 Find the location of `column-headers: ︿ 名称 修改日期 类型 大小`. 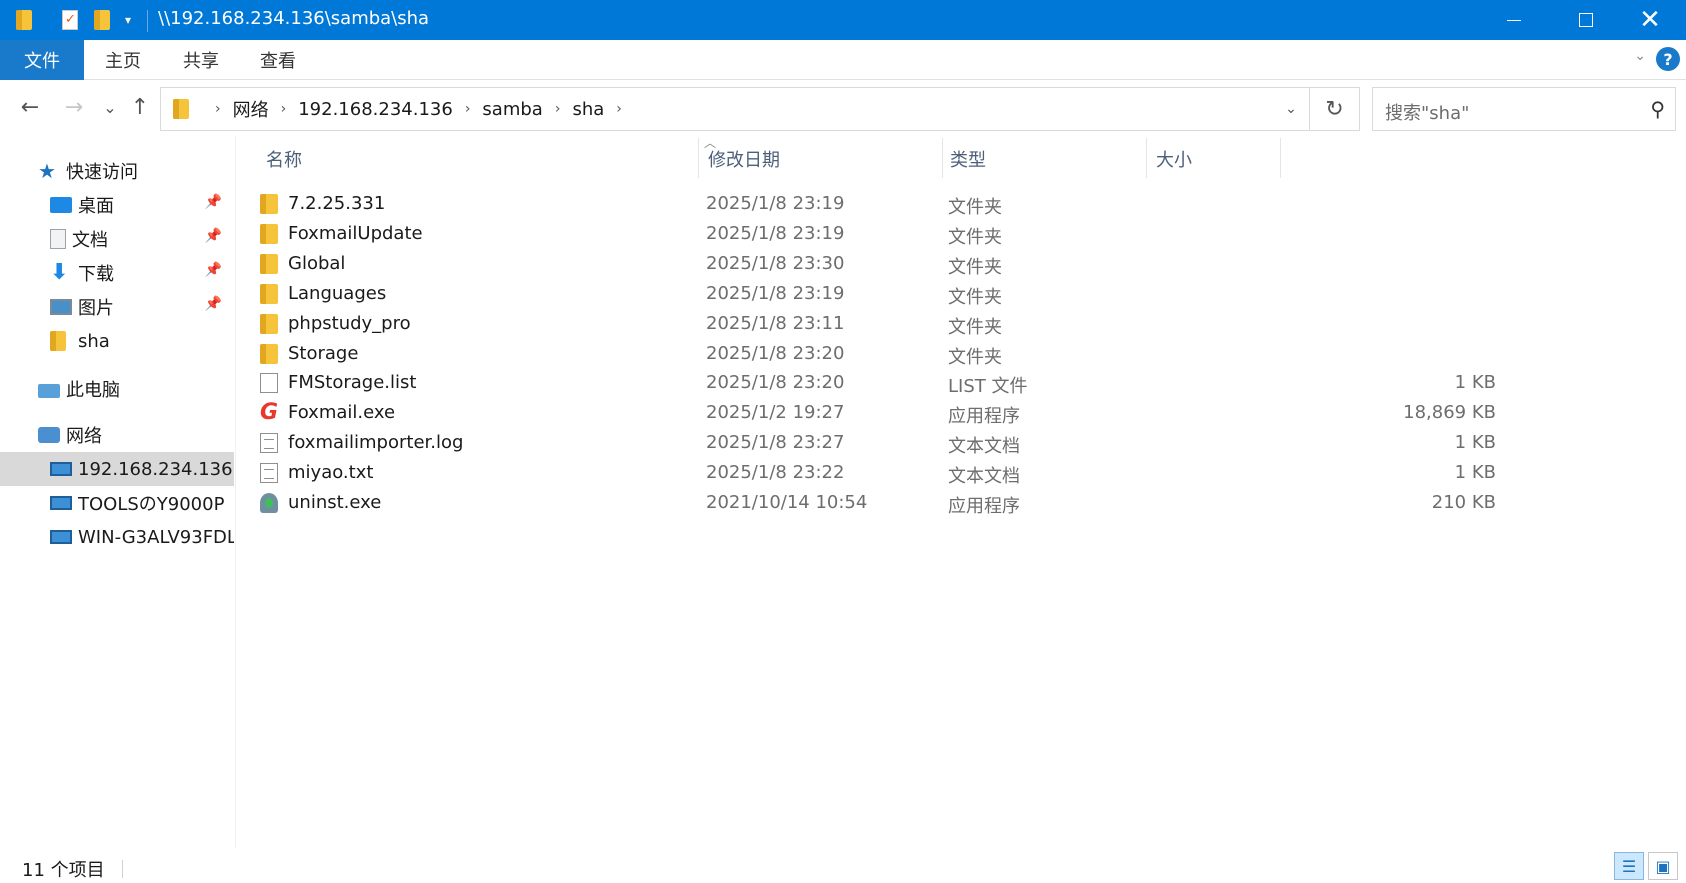

column-headers: ︿ 名称 修改日期 类型 大小 is located at coordinates (961, 159).